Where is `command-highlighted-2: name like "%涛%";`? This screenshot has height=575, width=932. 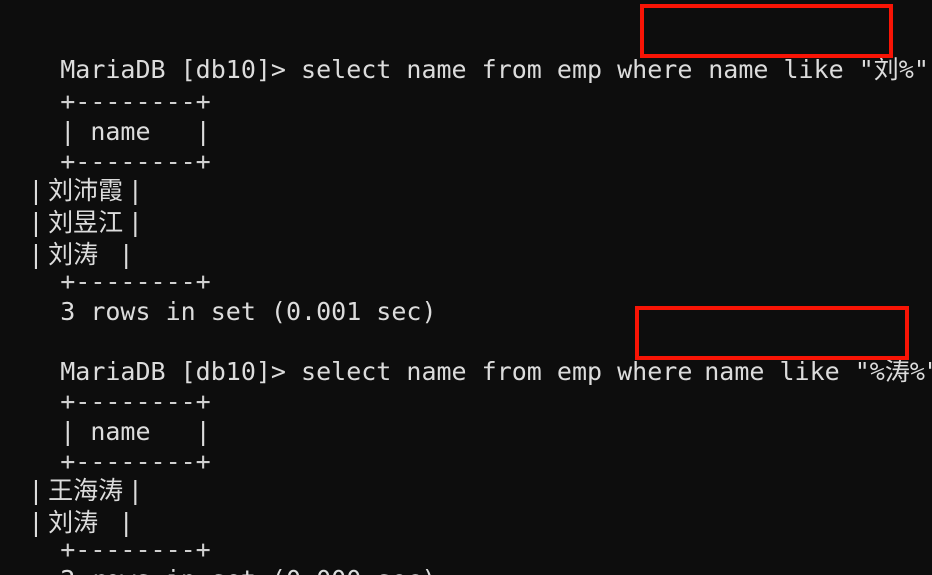 command-highlighted-2: name like "%涛%"; is located at coordinates (788, 372).